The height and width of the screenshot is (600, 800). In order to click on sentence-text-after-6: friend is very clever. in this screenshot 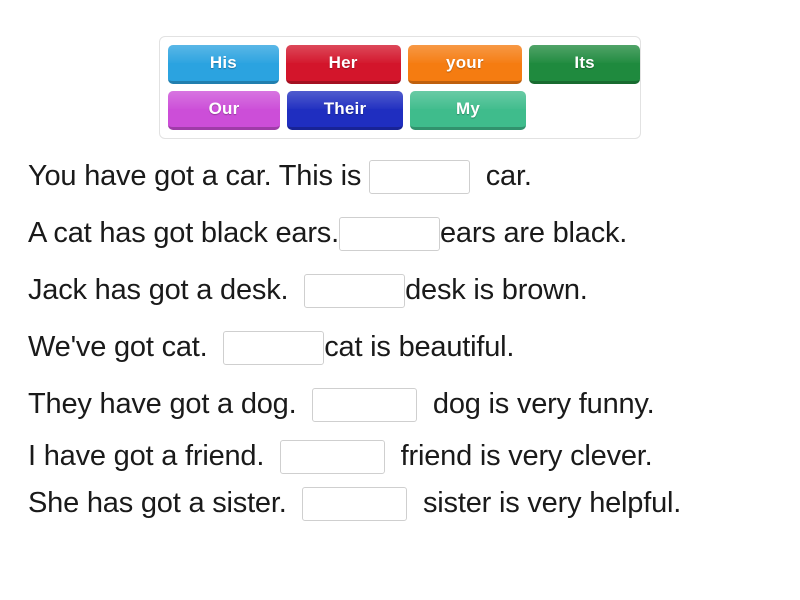, I will do `click(518, 456)`.